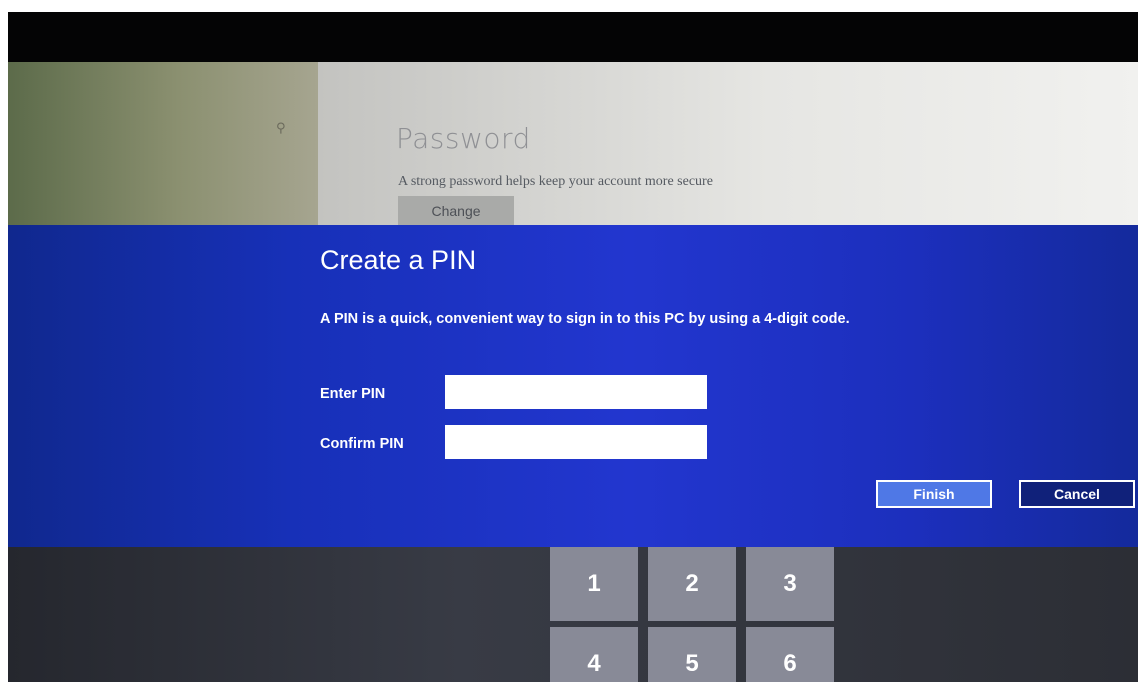 The width and height of the screenshot is (1138, 682). What do you see at coordinates (576, 442) in the screenshot?
I see `confirm-pin-input` at bounding box center [576, 442].